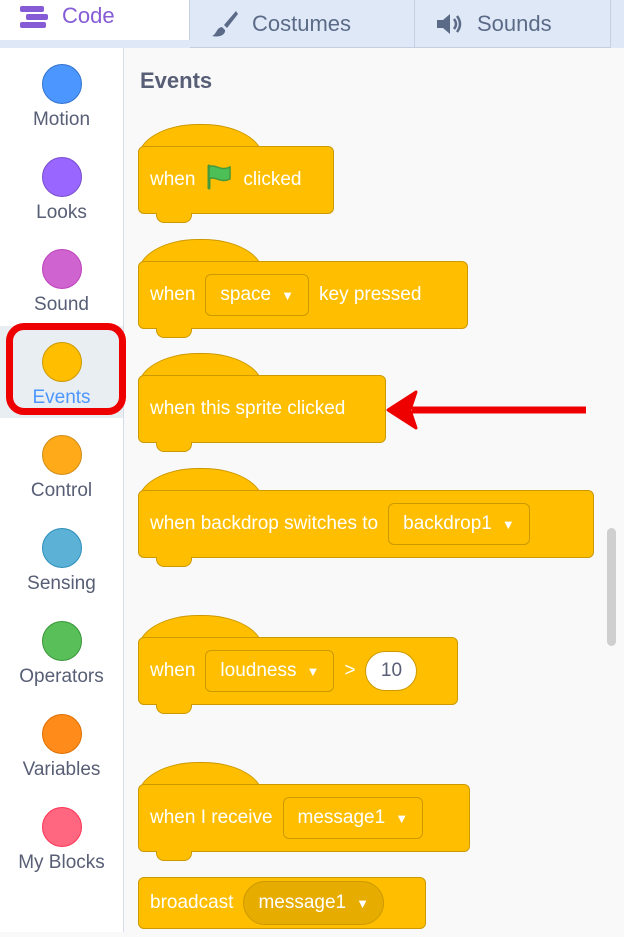 The height and width of the screenshot is (937, 624). I want to click on category-variables: Variables, so click(61, 744).